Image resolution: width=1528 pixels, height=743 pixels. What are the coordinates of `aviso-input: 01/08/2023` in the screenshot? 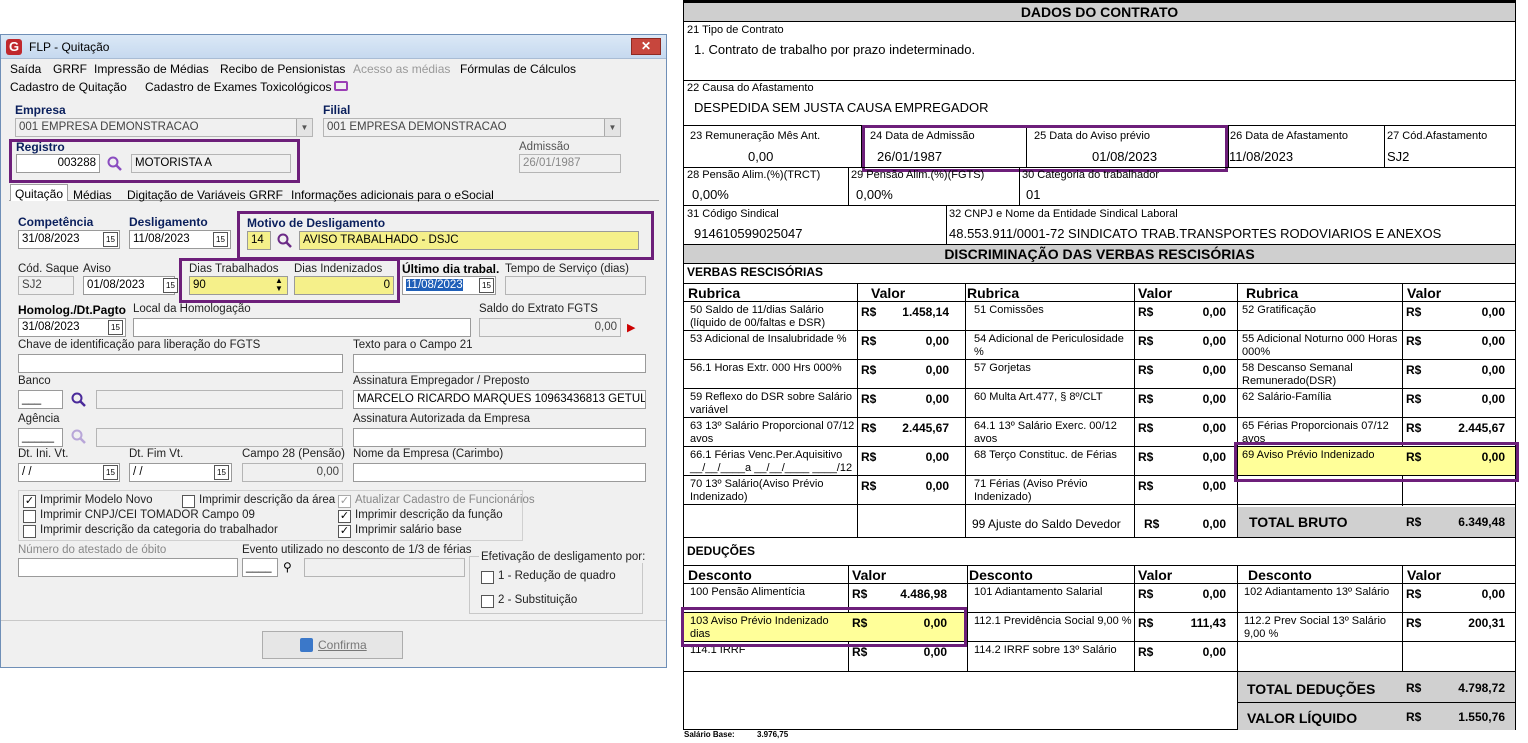 It's located at (129, 285).